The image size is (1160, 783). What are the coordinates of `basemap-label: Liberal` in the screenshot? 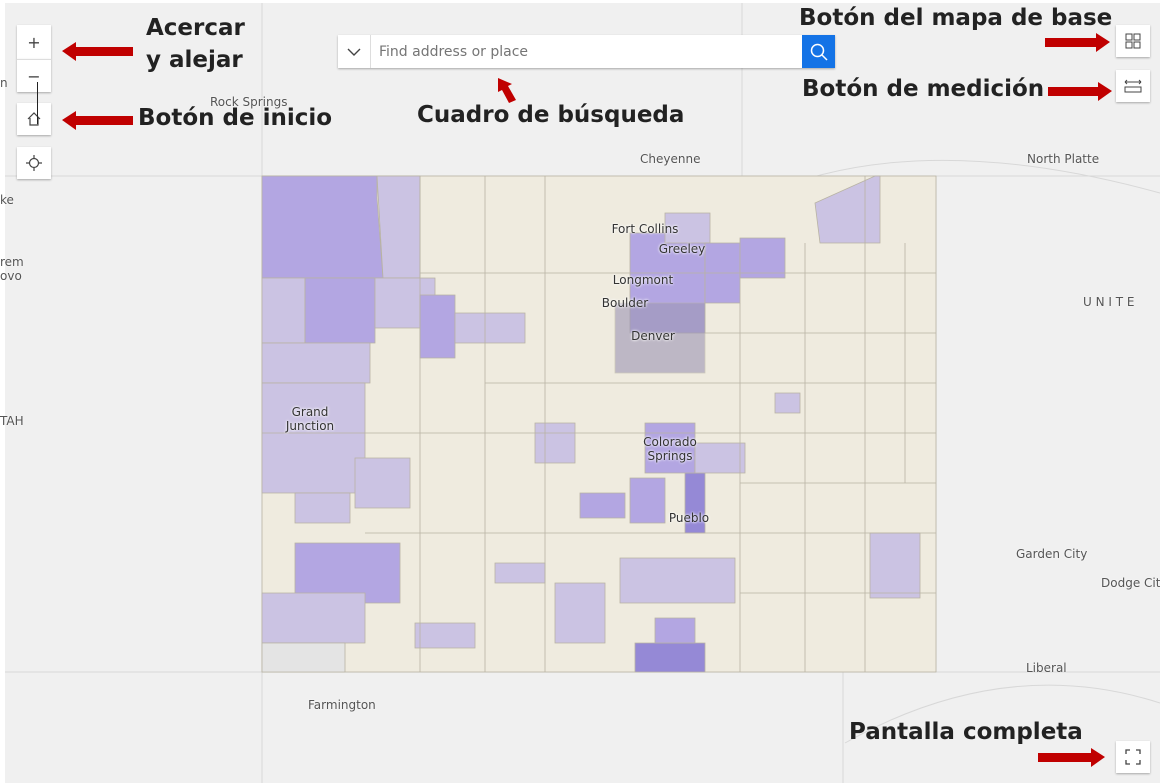 It's located at (1046, 668).